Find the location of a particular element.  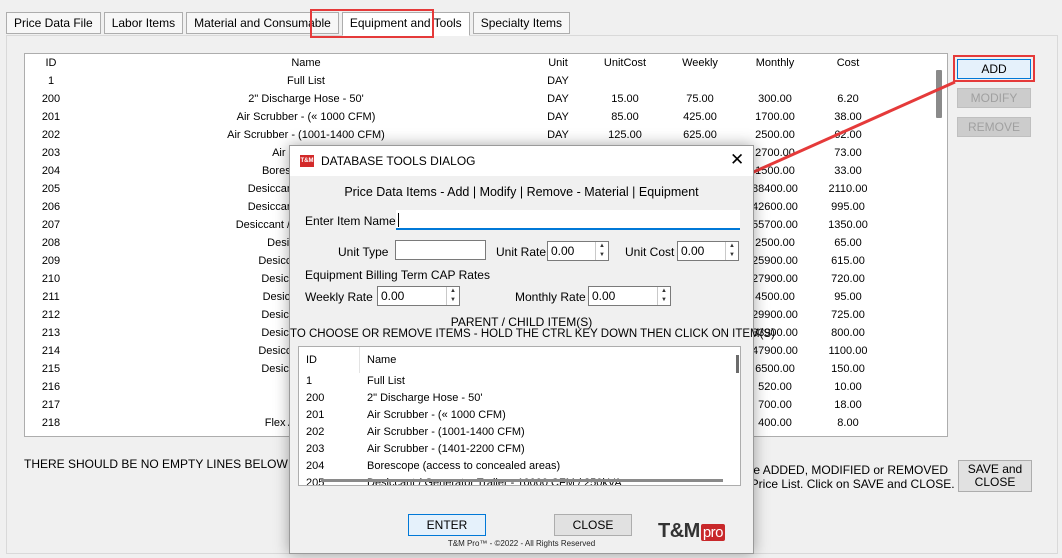

tab-specialty-items: Specialty Items is located at coordinates (521, 23).